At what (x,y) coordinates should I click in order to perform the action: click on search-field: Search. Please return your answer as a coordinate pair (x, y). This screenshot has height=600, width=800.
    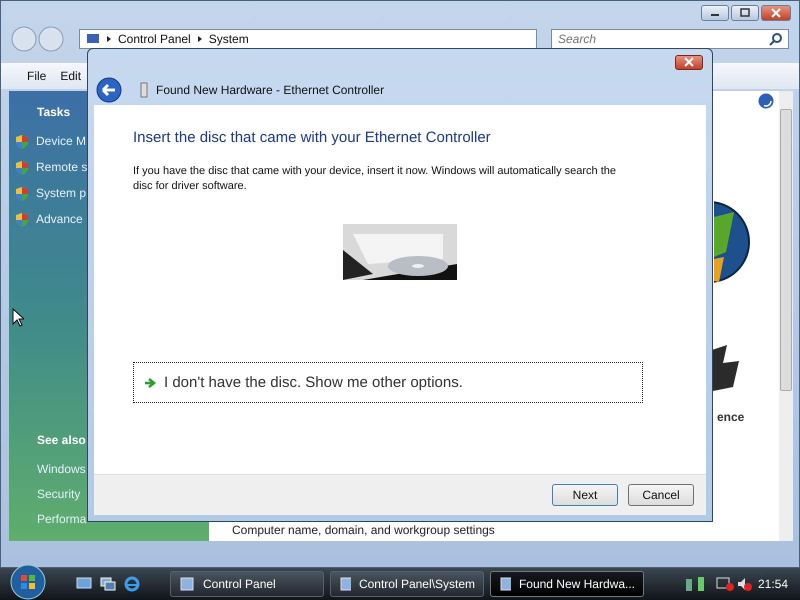
    Looking at the image, I should click on (670, 39).